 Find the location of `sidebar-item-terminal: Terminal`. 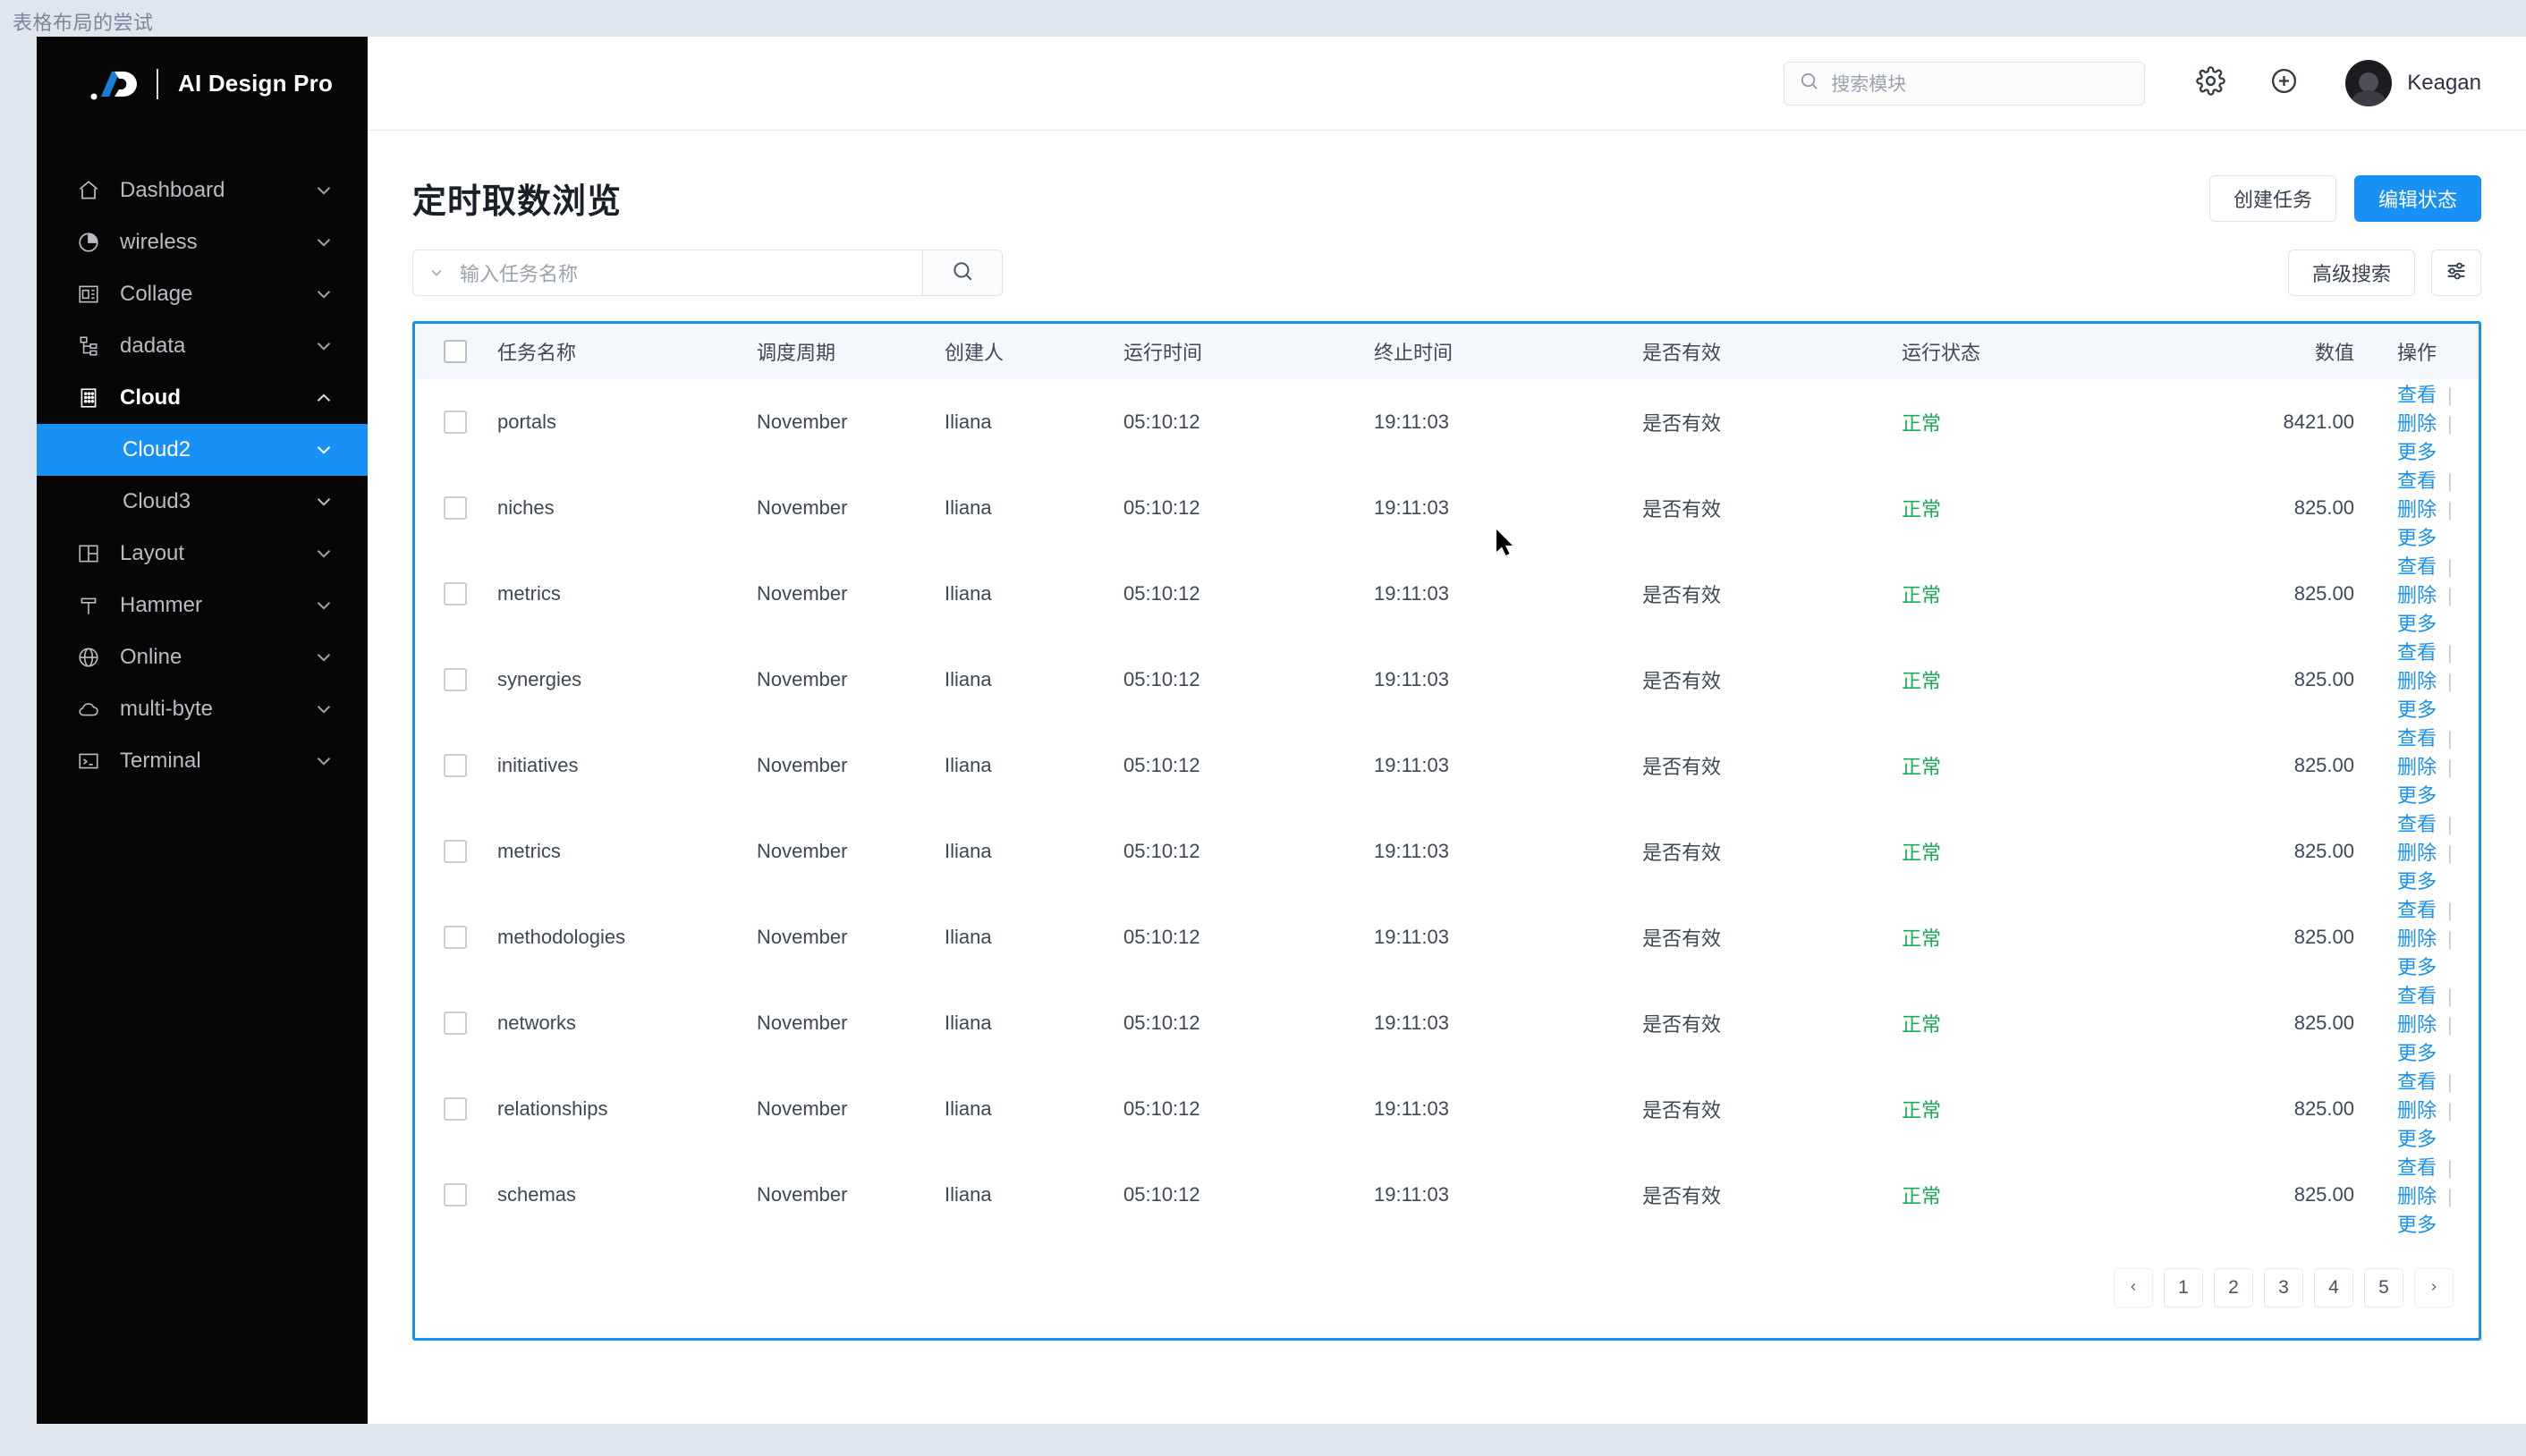

sidebar-item-terminal: Terminal is located at coordinates (202, 761).